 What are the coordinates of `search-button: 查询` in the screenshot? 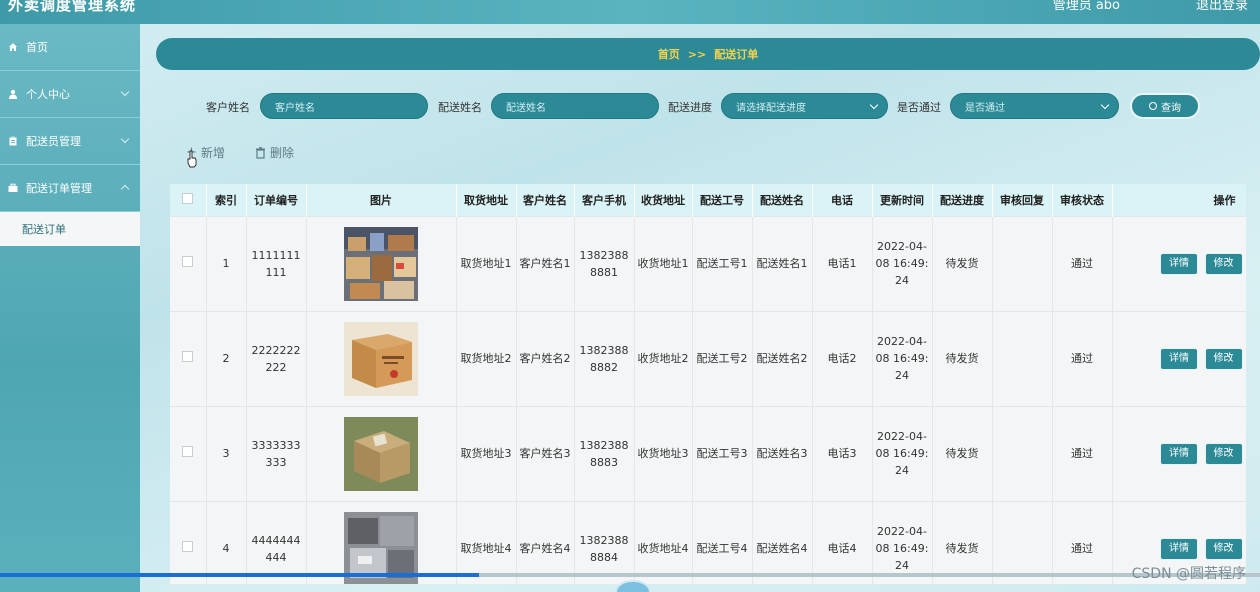 It's located at (1165, 106).